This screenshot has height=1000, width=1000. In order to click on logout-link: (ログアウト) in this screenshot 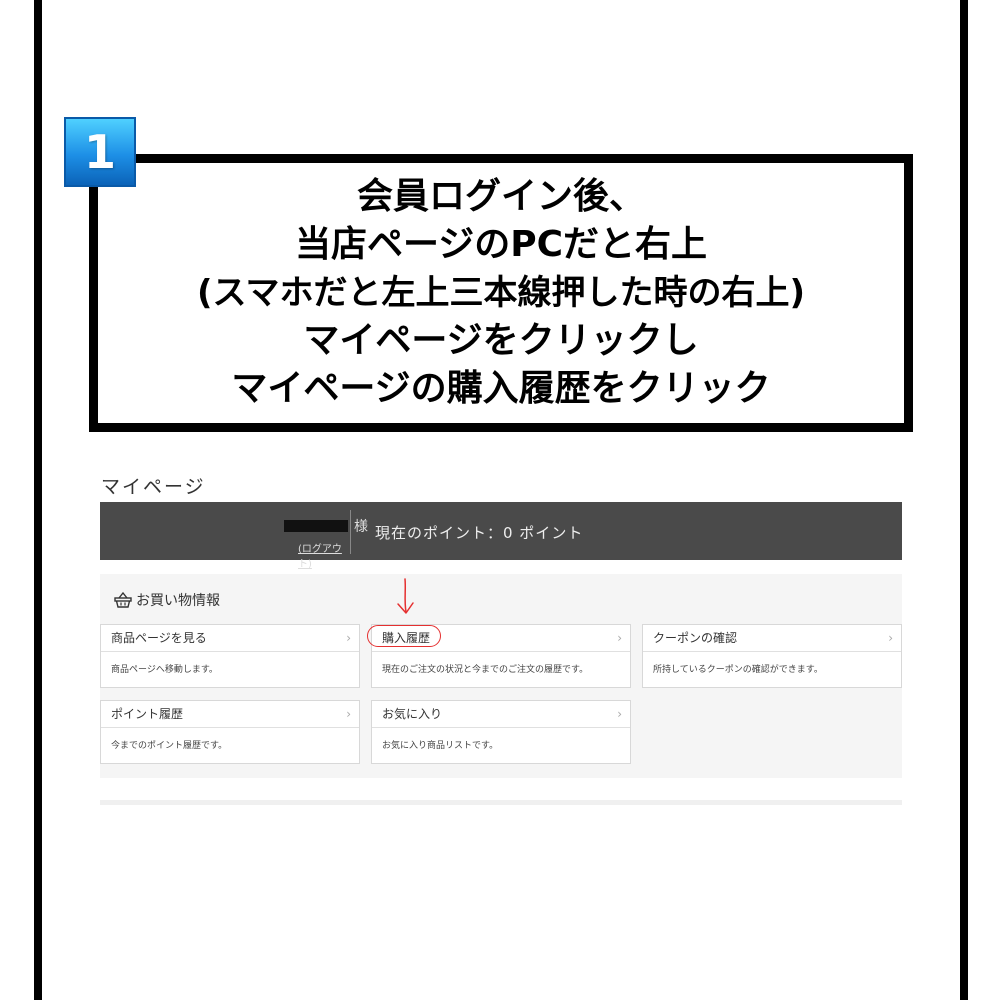, I will do `click(324, 555)`.